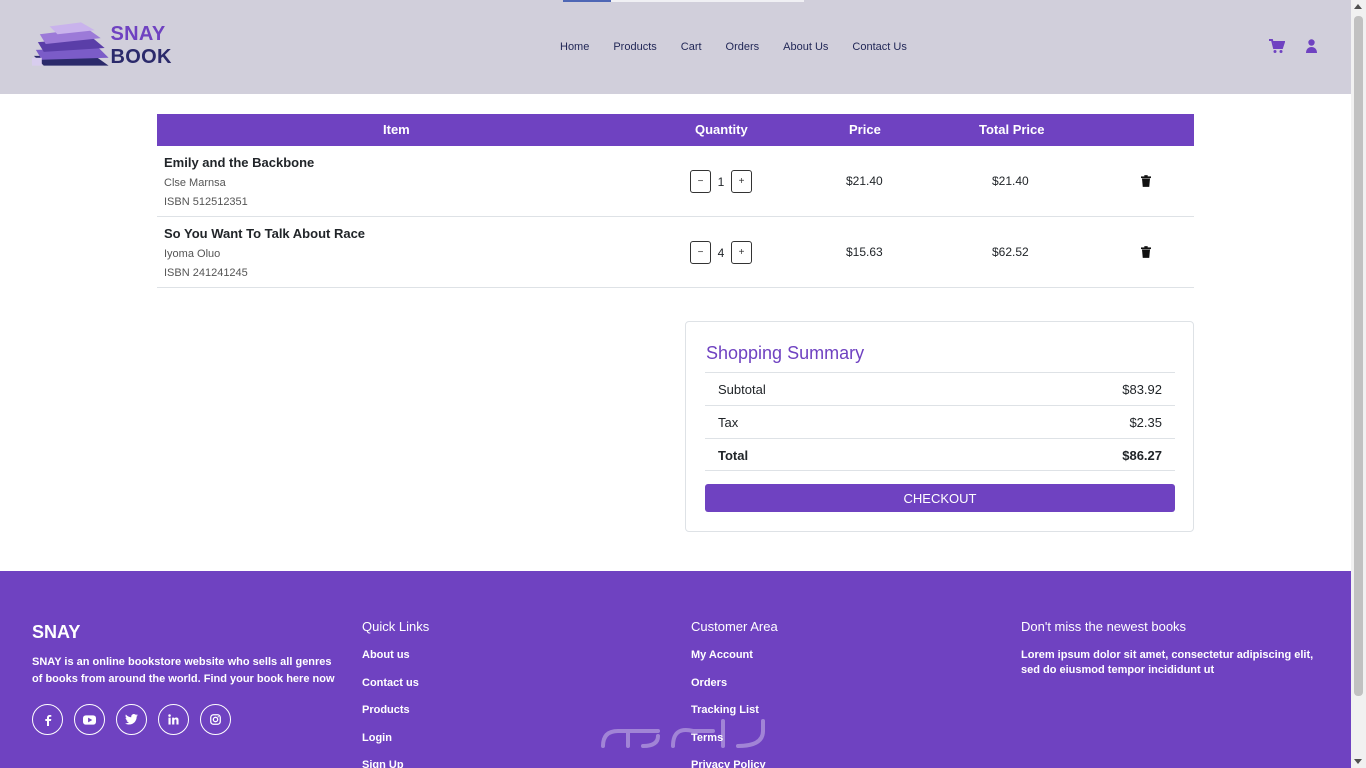  I want to click on footer-link-orders: Orders, so click(728, 691).